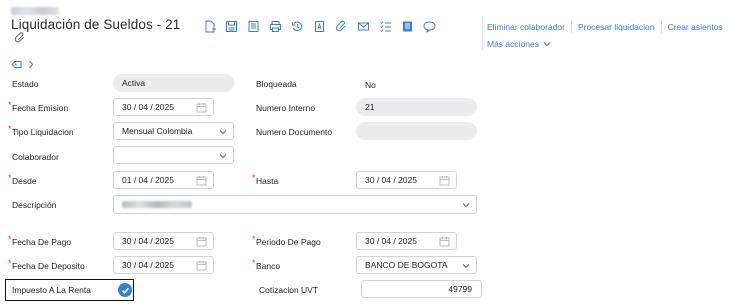  I want to click on hasta-input: 30 / 04 / 2025, so click(406, 180).